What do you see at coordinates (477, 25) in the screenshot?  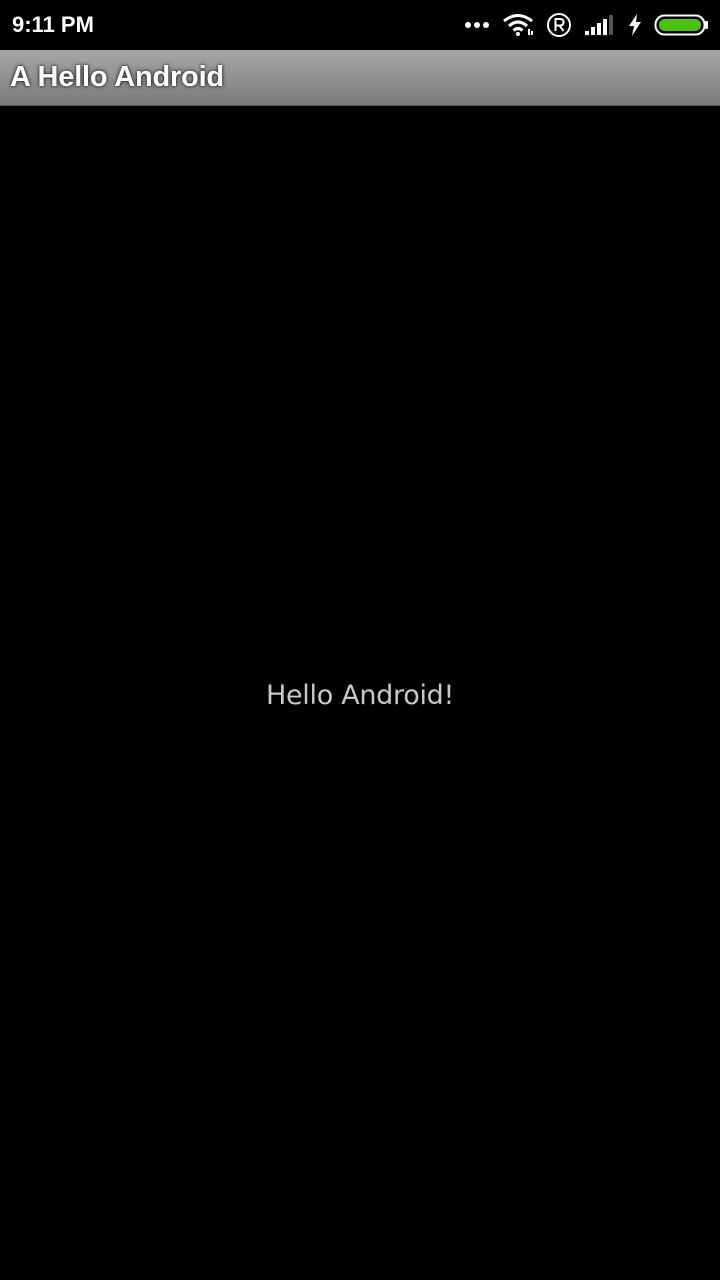 I see `more-dots-icon` at bounding box center [477, 25].